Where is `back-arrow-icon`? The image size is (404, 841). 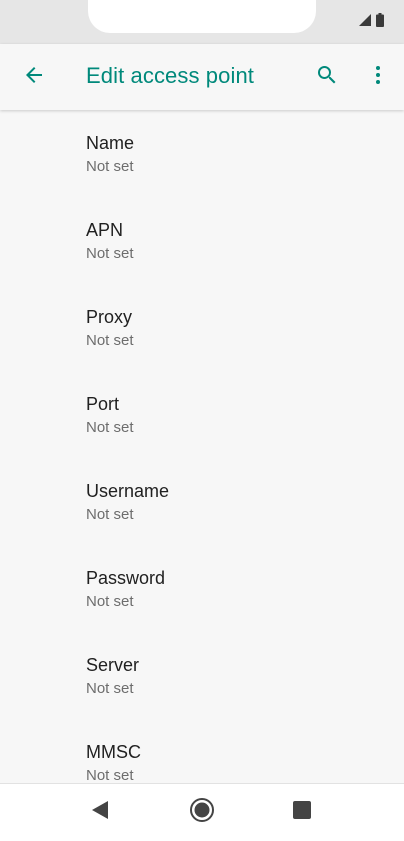
back-arrow-icon is located at coordinates (34, 77).